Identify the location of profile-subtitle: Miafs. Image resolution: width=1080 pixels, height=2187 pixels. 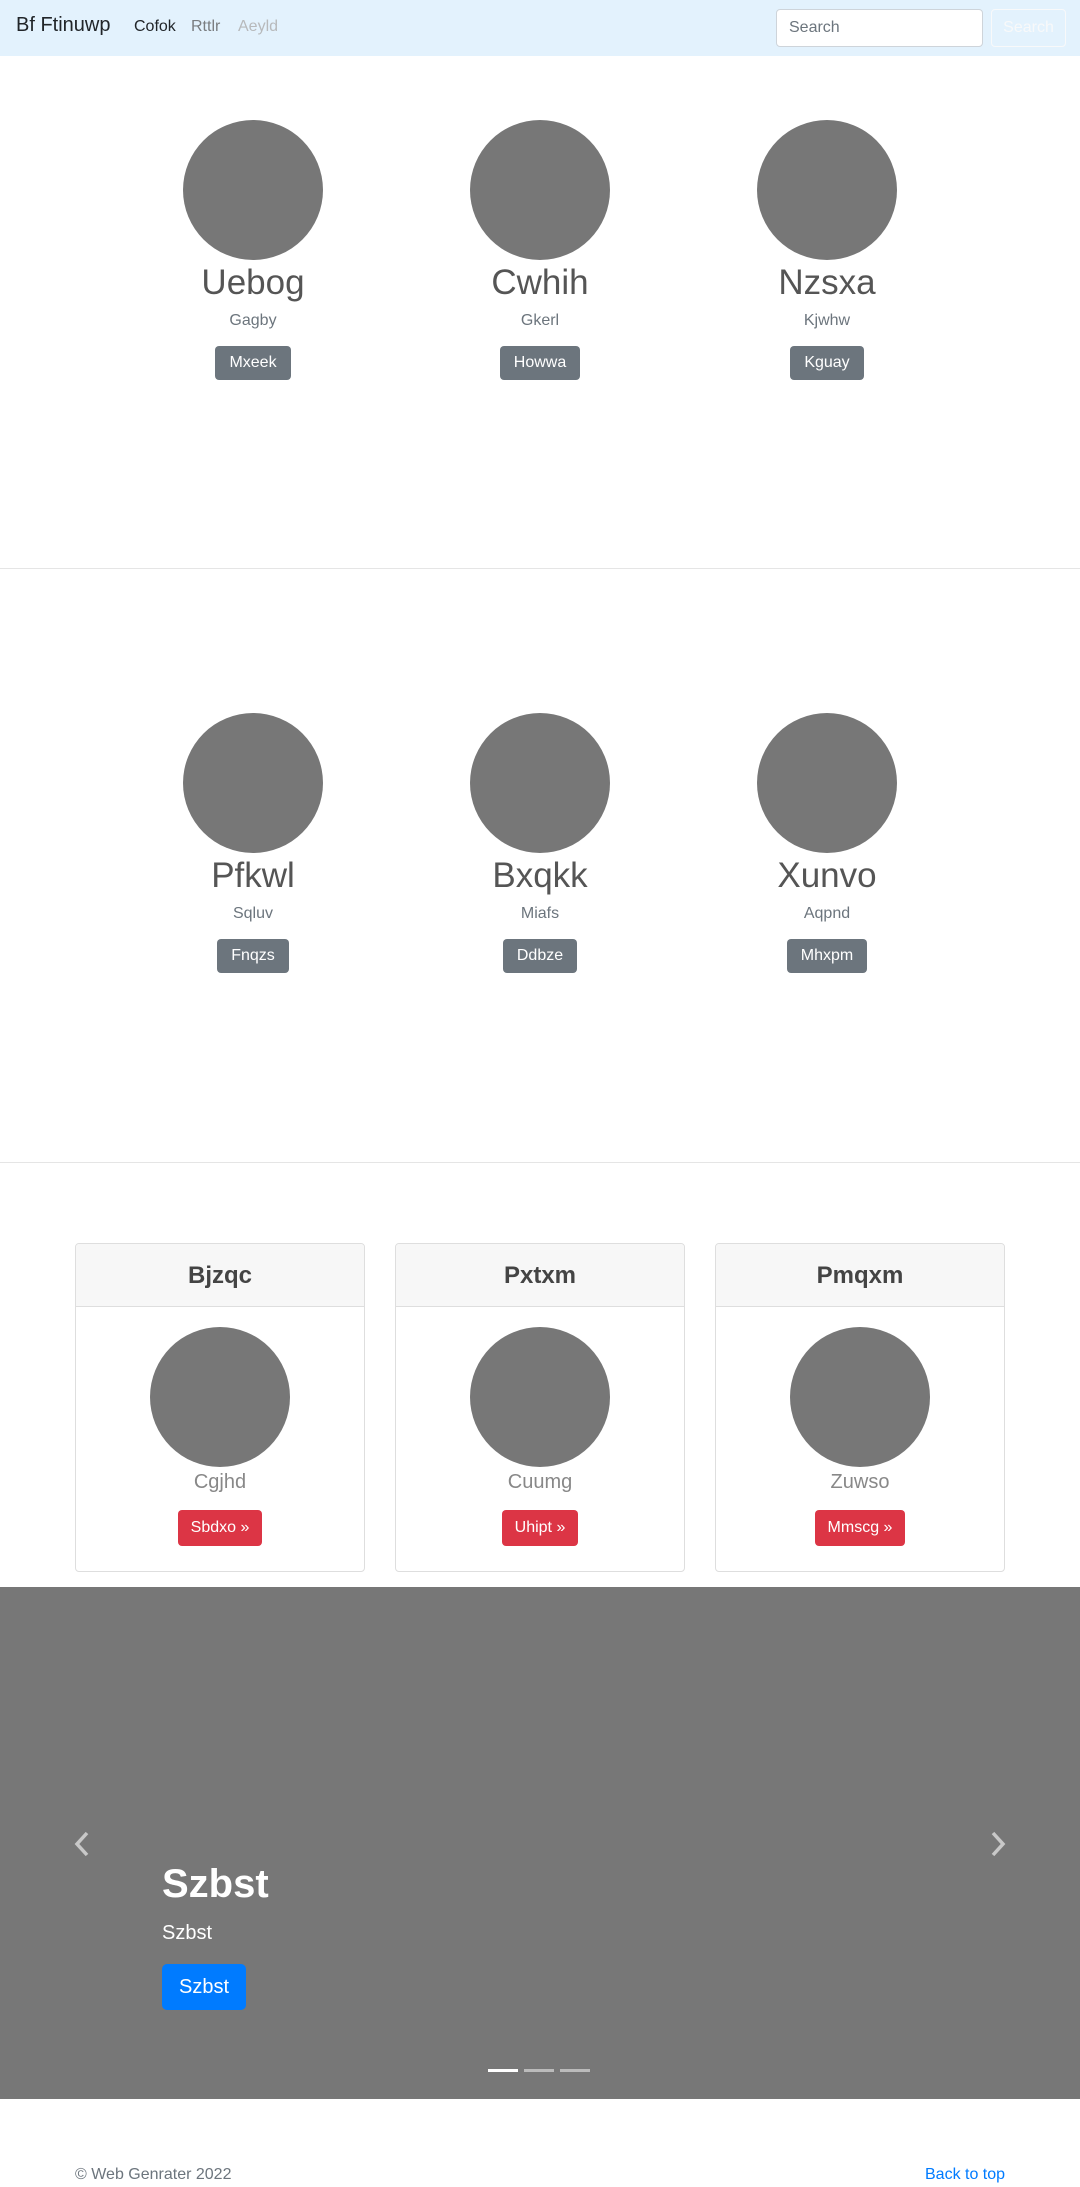
(540, 913).